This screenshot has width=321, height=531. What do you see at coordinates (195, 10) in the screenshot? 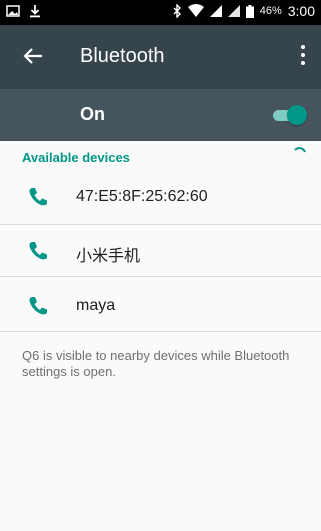
I see `wifi-icon` at bounding box center [195, 10].